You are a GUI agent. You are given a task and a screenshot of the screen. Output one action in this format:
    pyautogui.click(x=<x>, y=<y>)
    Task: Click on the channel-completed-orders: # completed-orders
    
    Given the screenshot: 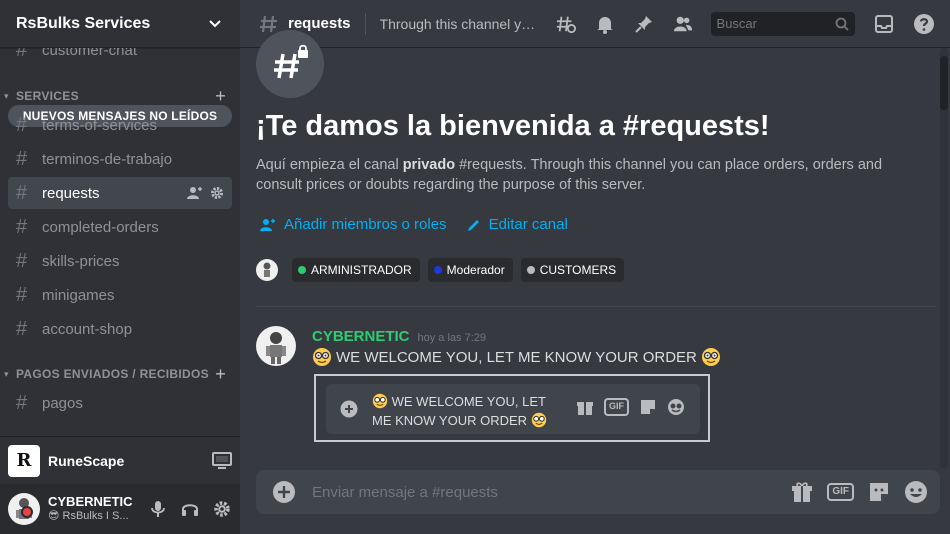 What is the action you would take?
    pyautogui.click(x=120, y=227)
    